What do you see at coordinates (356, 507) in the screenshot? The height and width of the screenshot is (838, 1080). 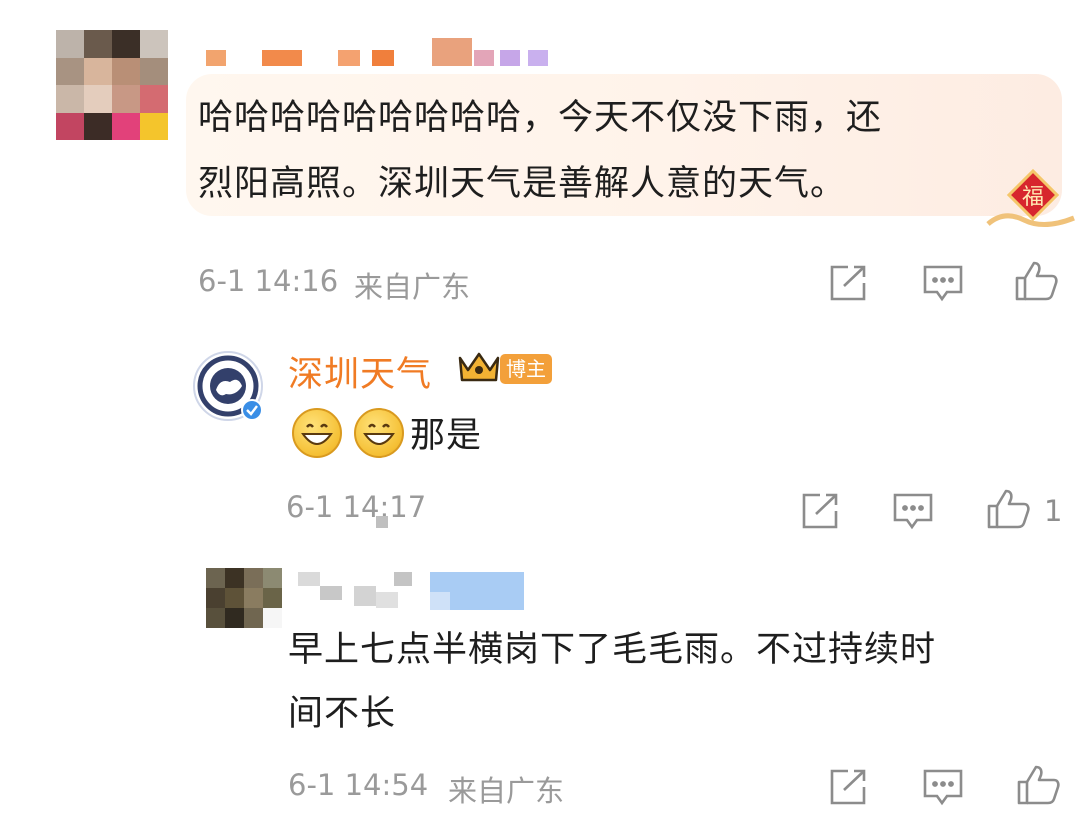 I see `reply-time: 6-1 14:17` at bounding box center [356, 507].